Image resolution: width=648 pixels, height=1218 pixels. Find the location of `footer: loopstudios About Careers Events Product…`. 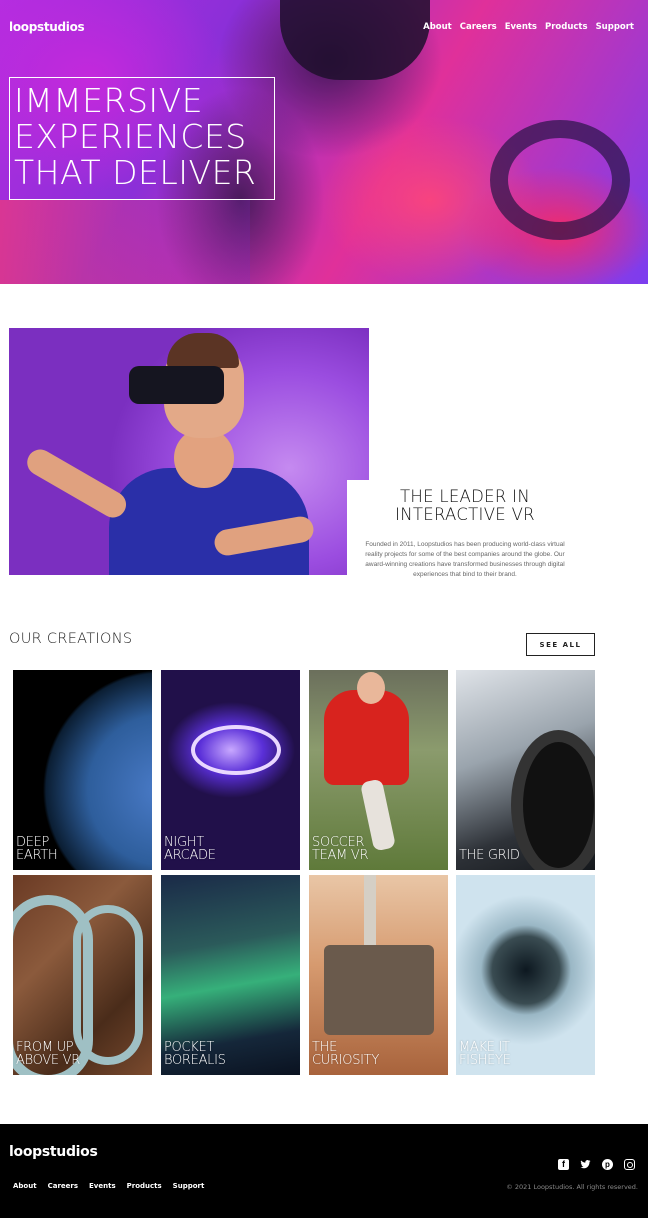

footer: loopstudios About Careers Events Product… is located at coordinates (324, 1171).